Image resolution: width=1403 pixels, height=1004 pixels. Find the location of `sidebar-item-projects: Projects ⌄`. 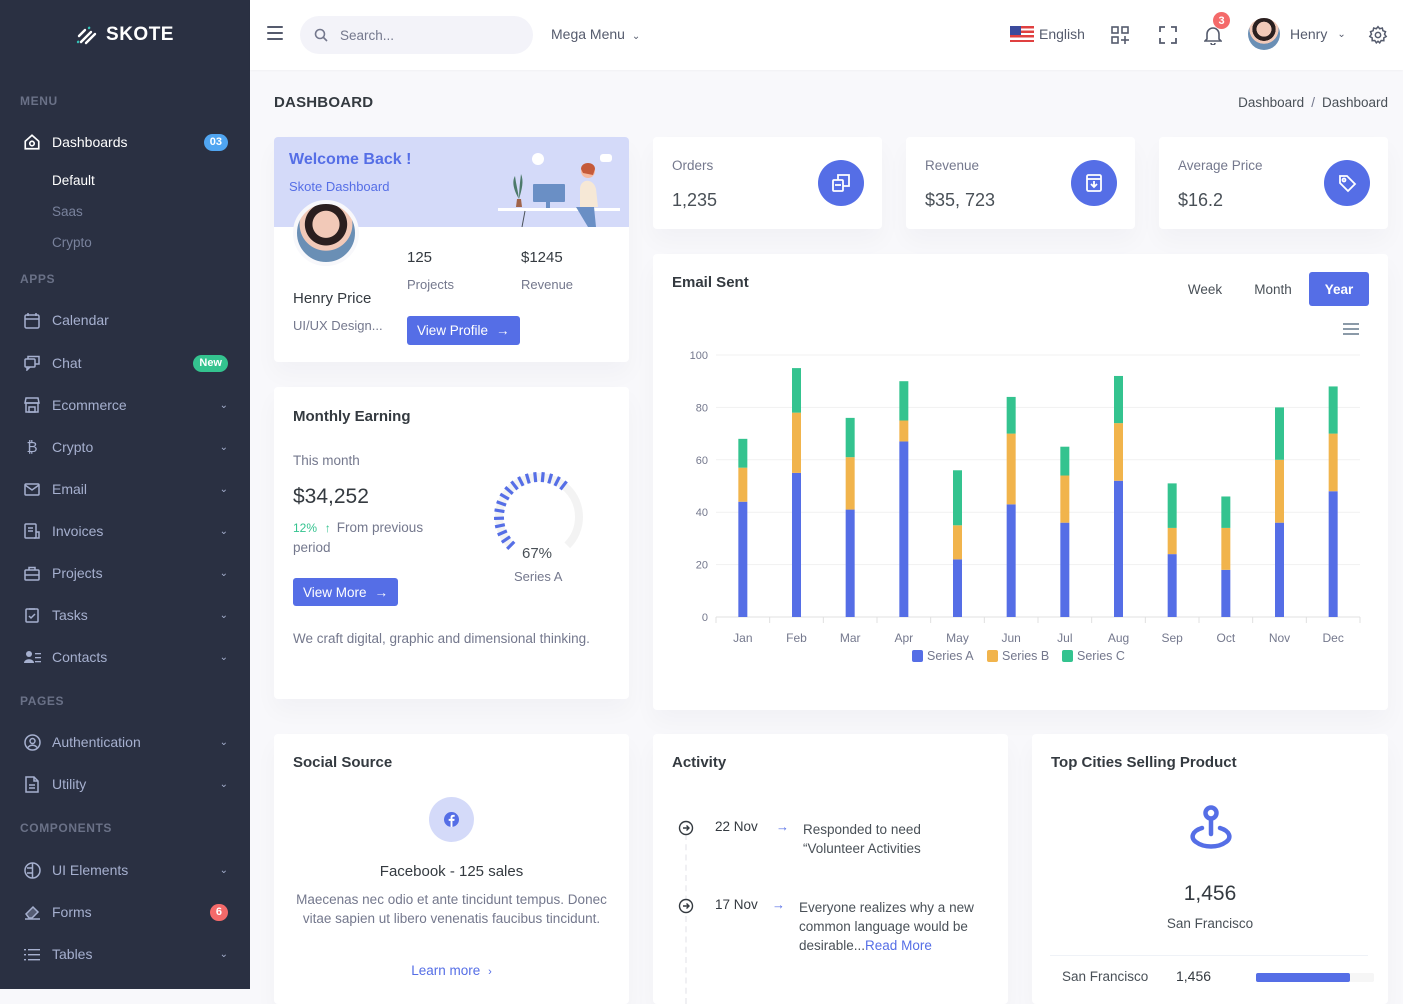

sidebar-item-projects: Projects ⌄ is located at coordinates (125, 573).